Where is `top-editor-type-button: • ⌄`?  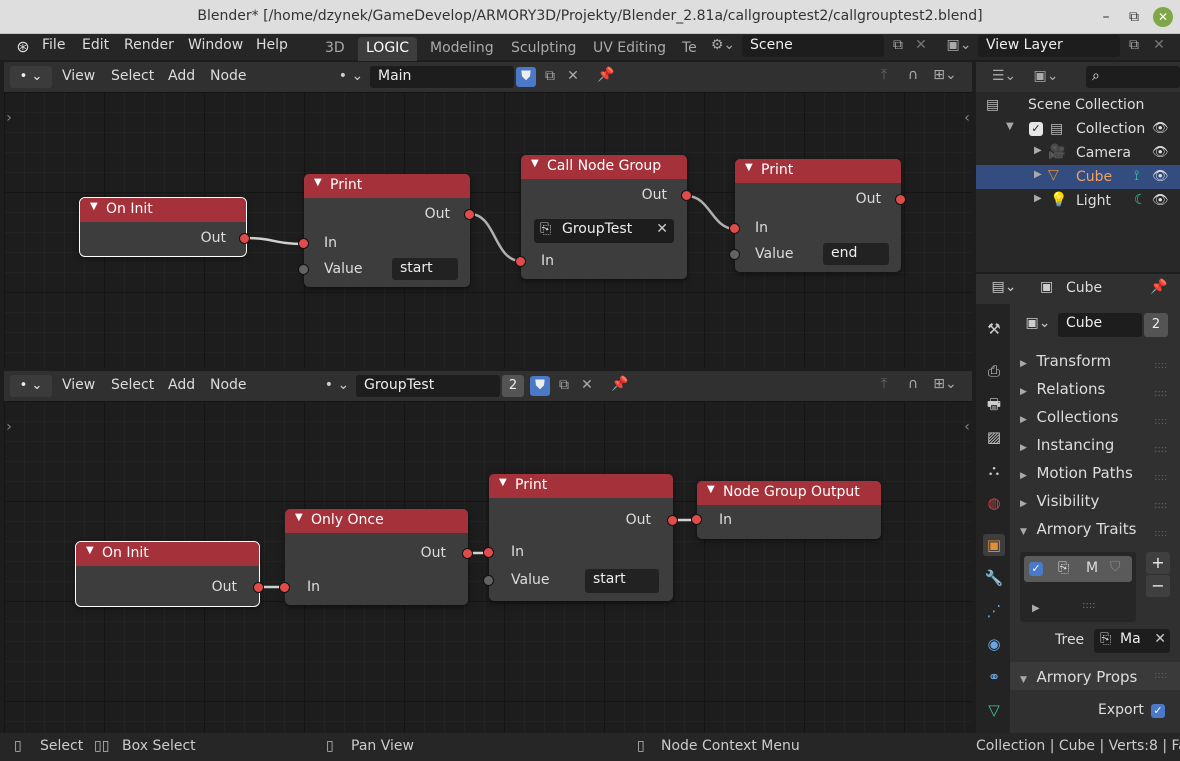
top-editor-type-button: • ⌄ is located at coordinates (31, 77).